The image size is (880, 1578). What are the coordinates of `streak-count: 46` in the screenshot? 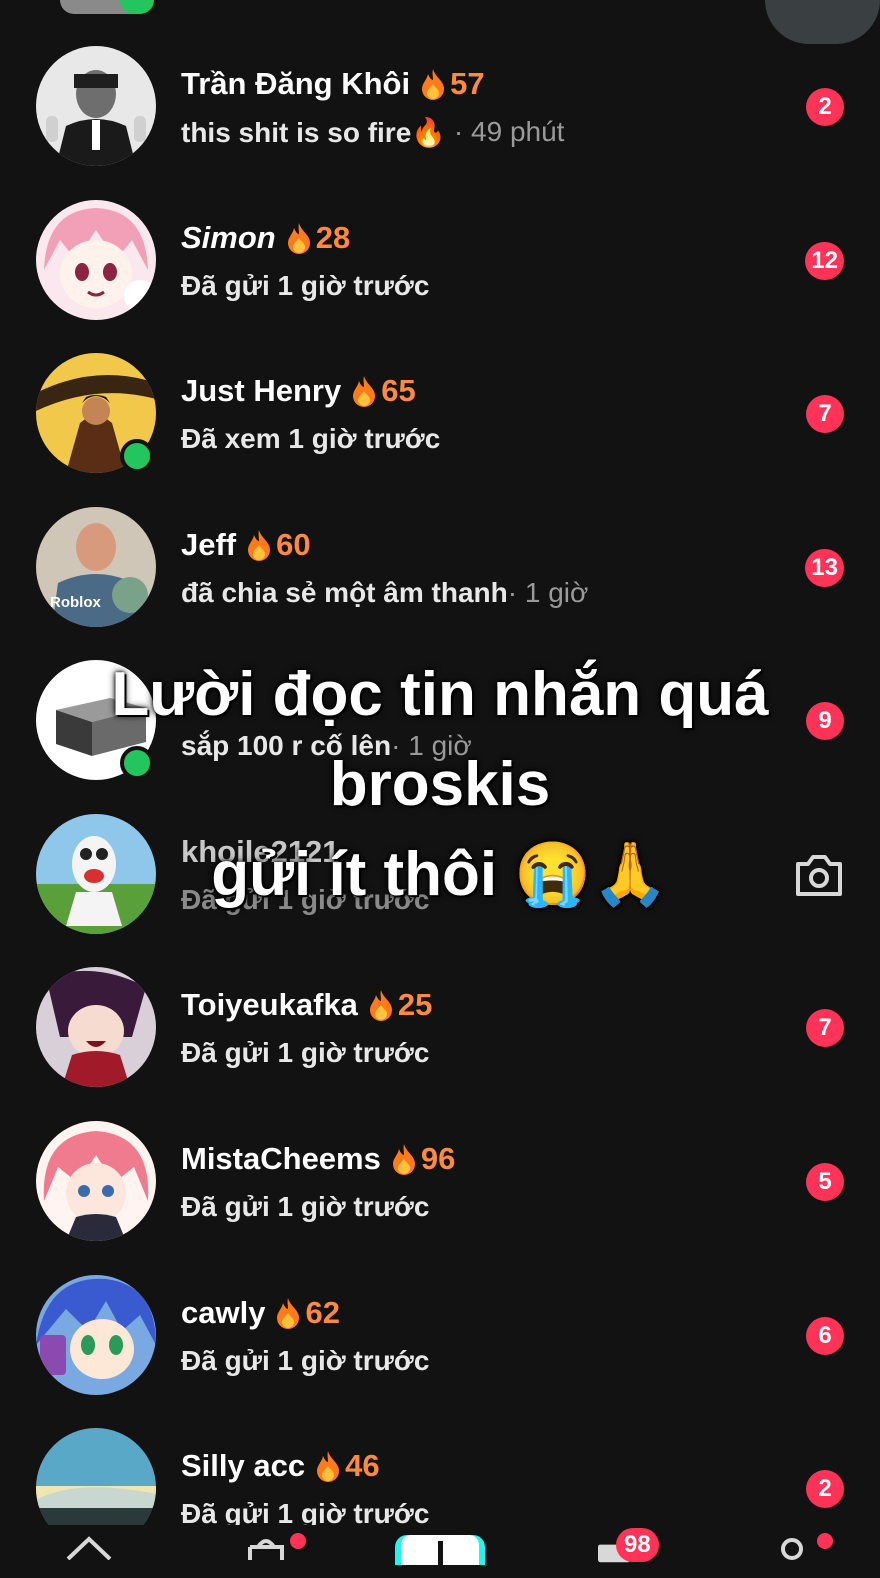 It's located at (347, 1466).